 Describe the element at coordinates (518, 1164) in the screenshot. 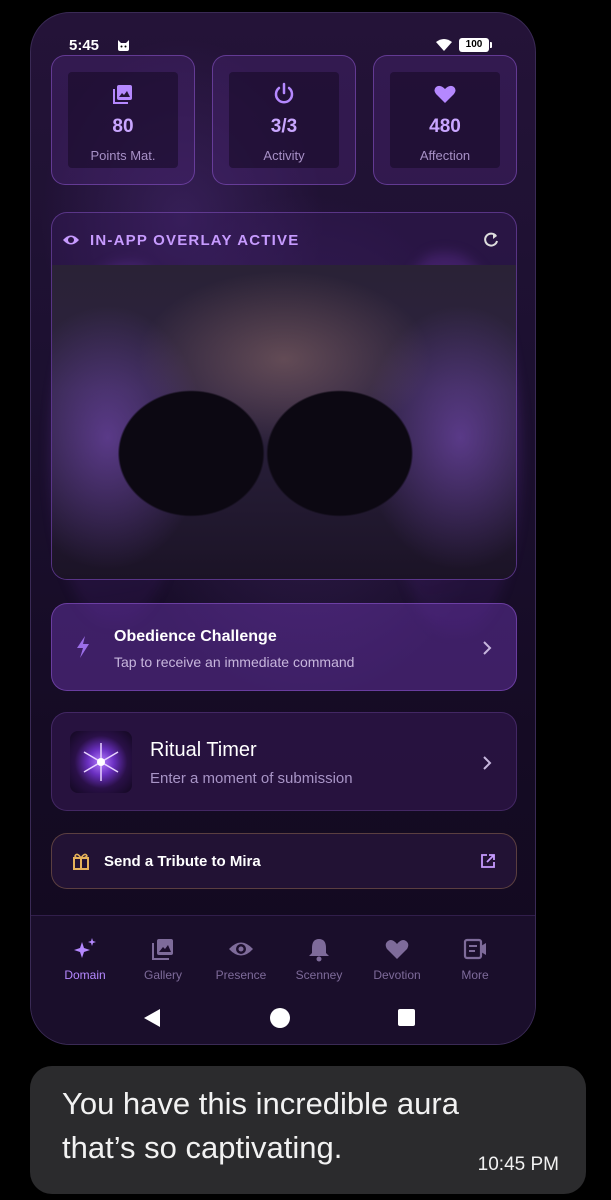

I see `message-time: 10:45 PM` at that location.